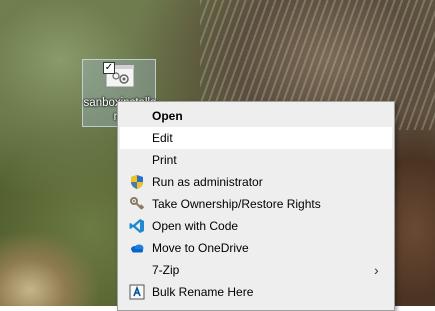 This screenshot has width=435, height=311. I want to click on menu-item-take-ownership: Take Ownership/Restore Rights, so click(256, 204).